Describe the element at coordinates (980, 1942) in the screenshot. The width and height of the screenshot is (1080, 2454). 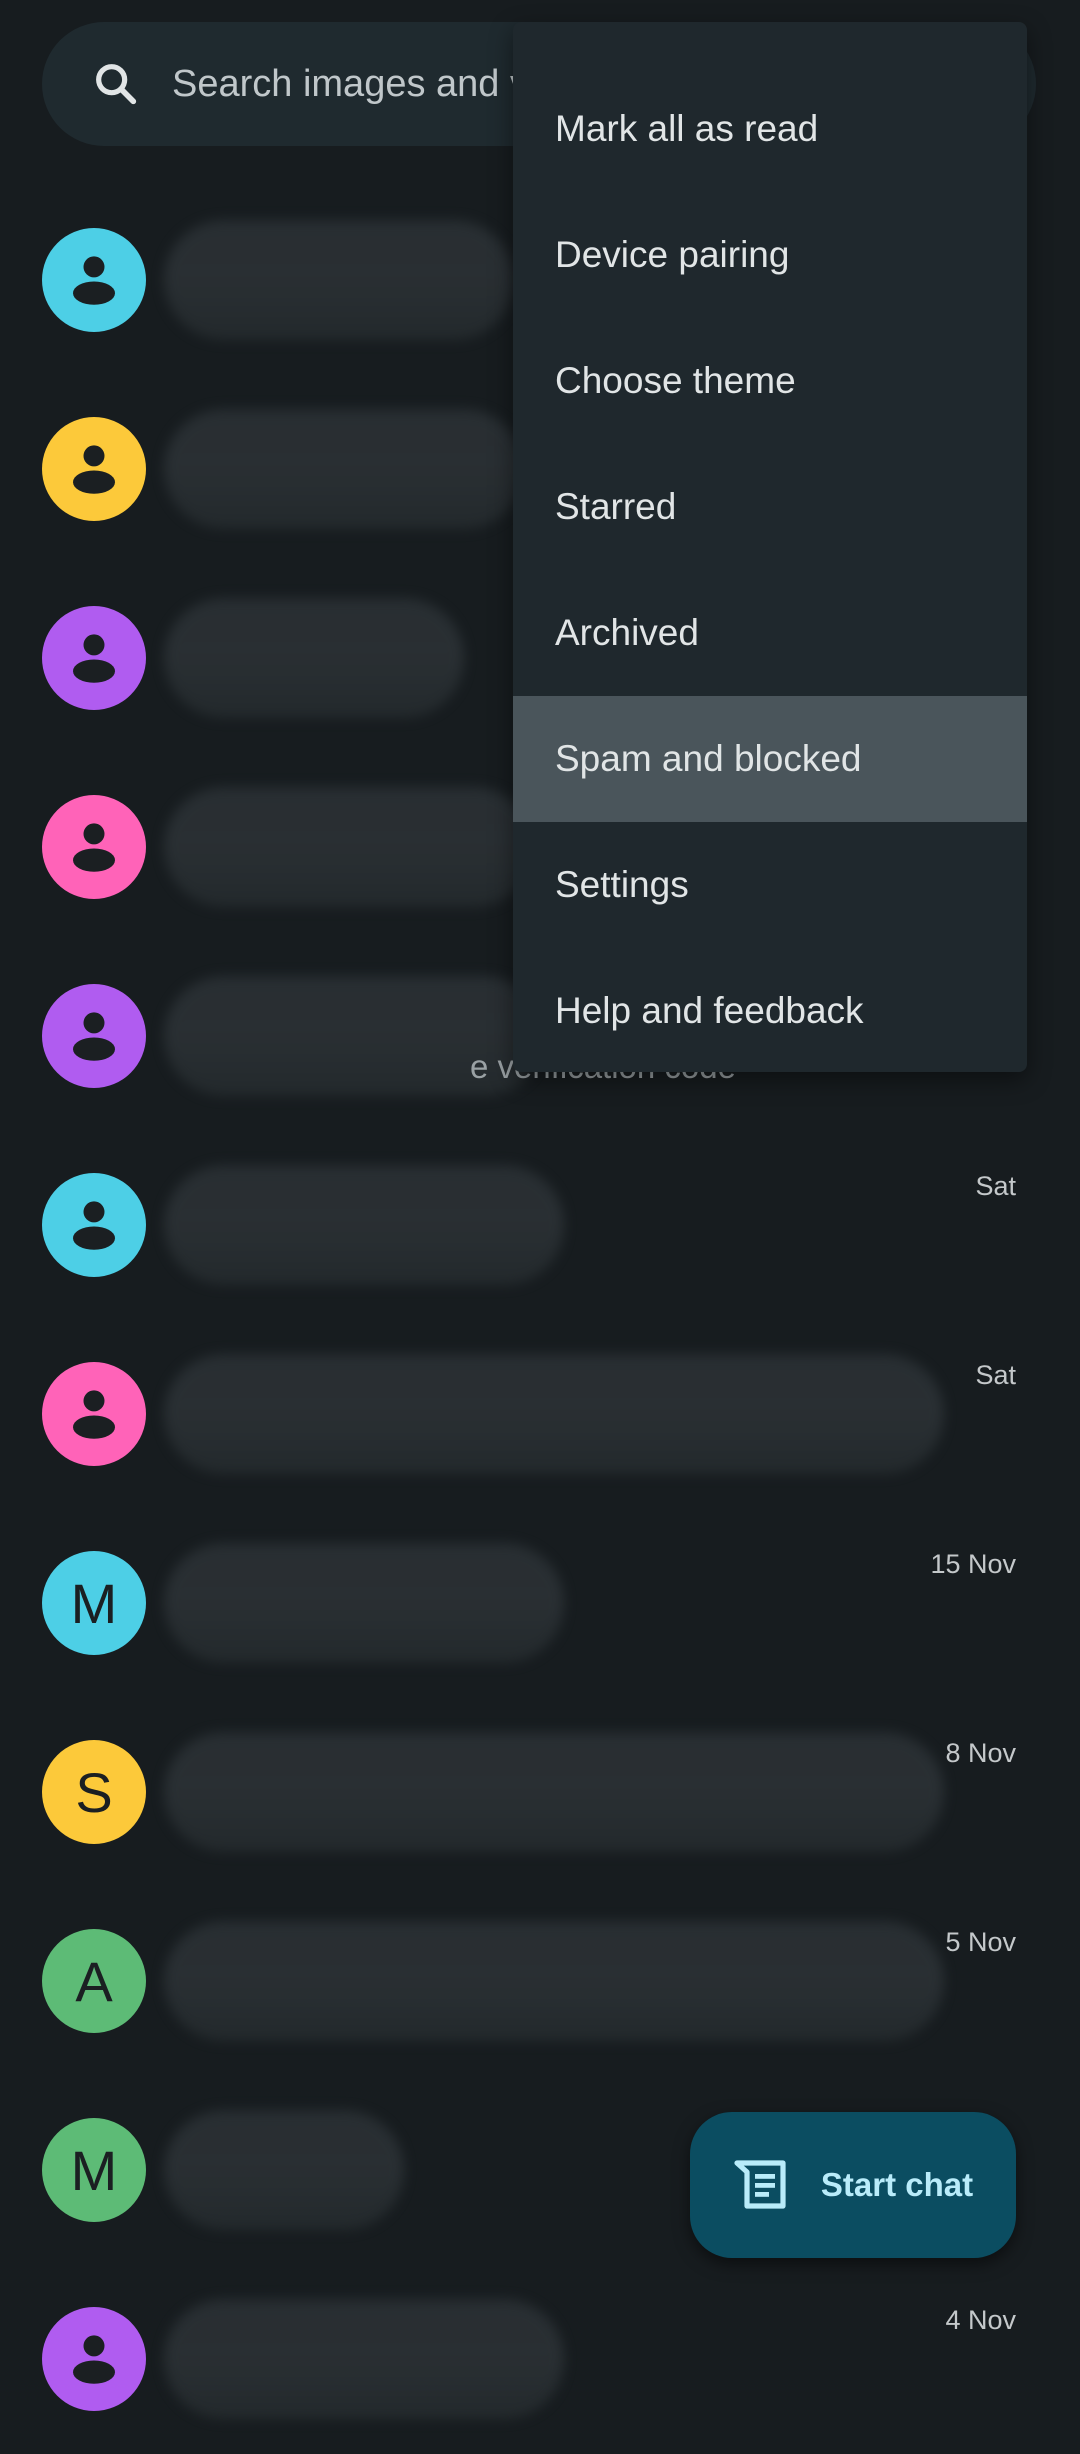
I see `conversation-date: 5 Nov` at that location.